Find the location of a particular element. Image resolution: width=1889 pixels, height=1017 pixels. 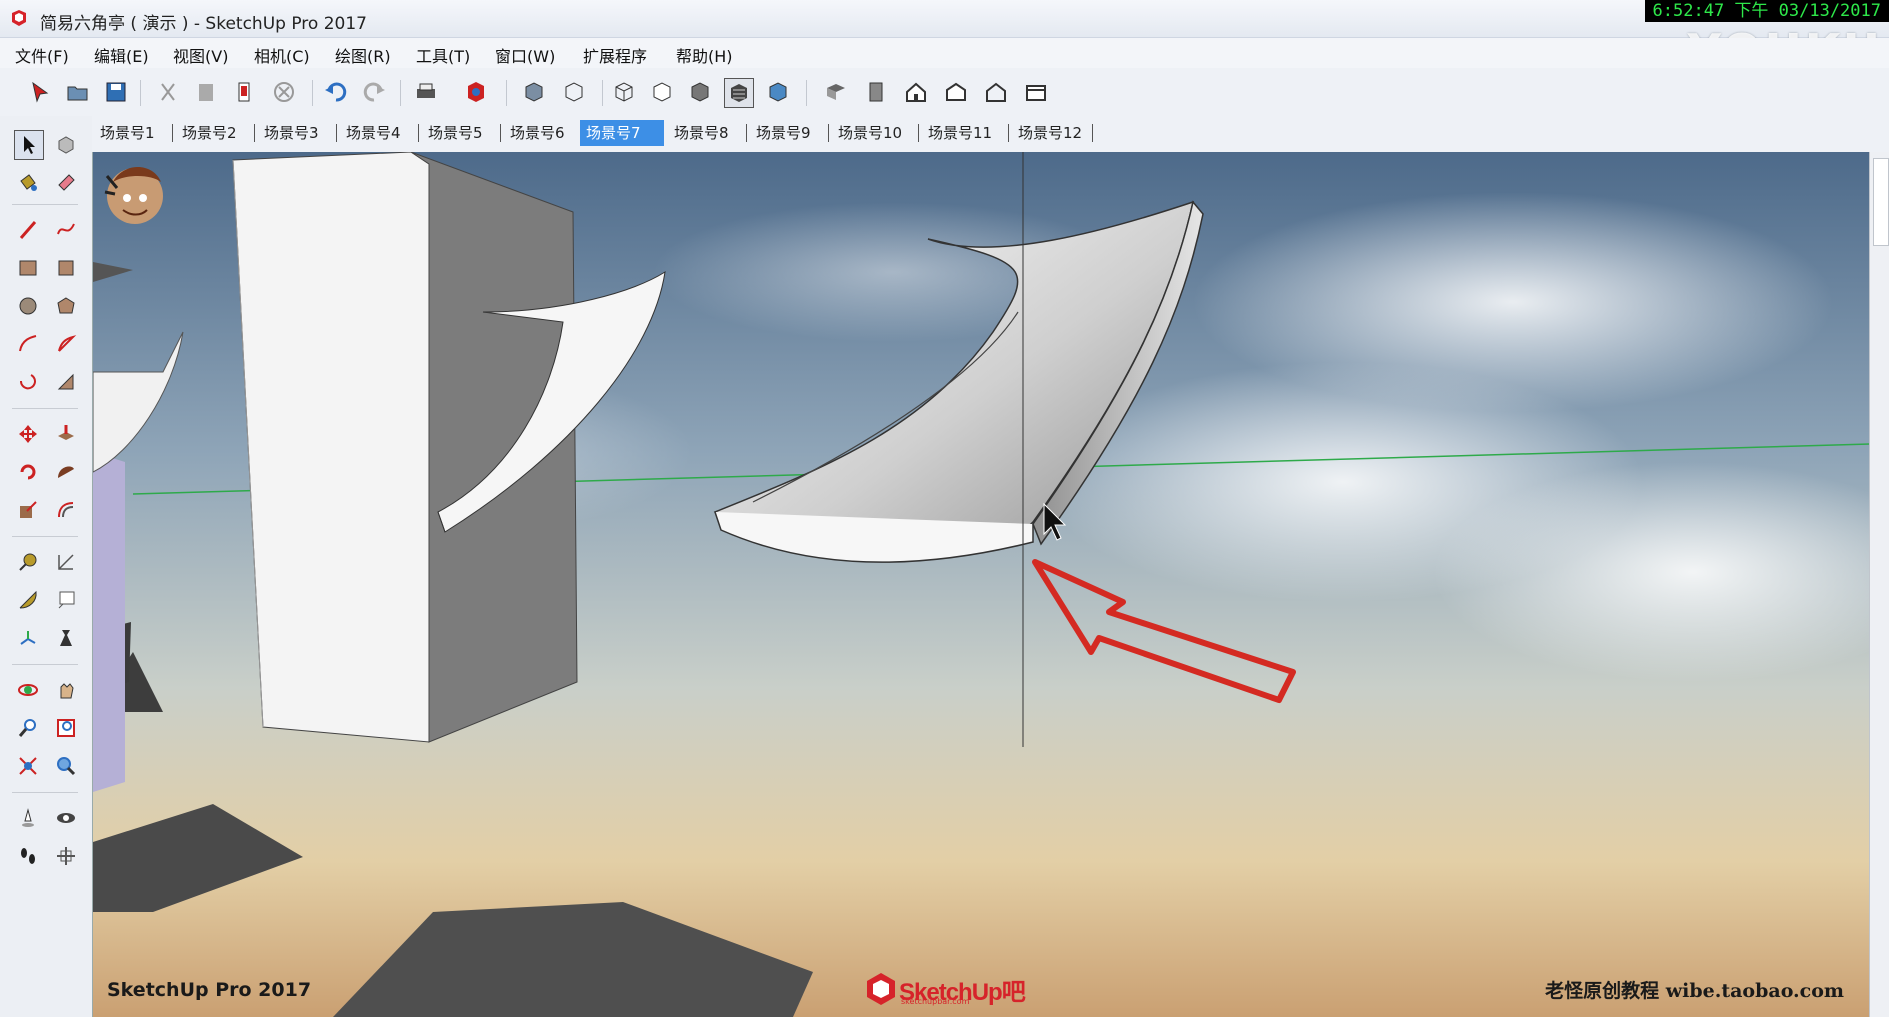

delete-icon is located at coordinates (284, 92).